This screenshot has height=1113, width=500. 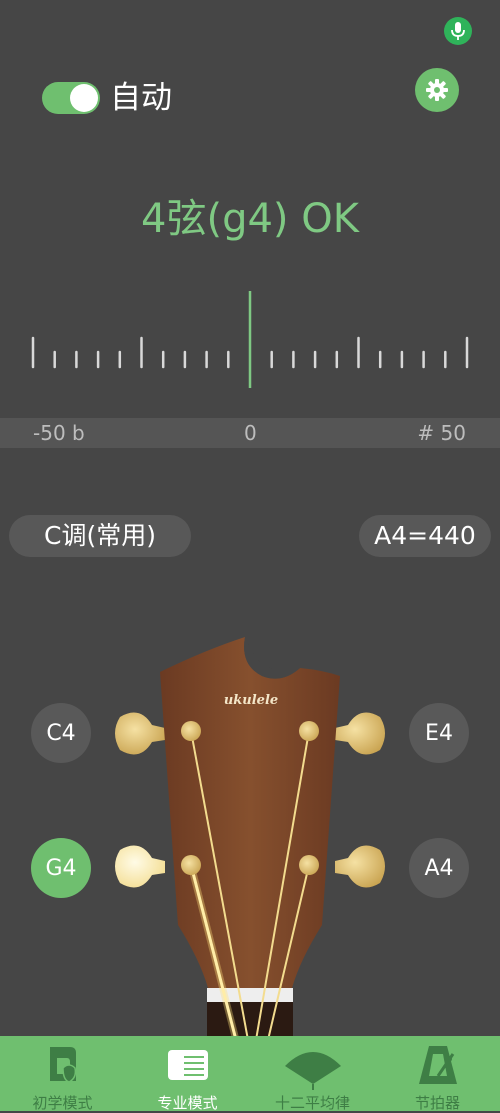 I want to click on auto-label: 自动, so click(x=141, y=98).